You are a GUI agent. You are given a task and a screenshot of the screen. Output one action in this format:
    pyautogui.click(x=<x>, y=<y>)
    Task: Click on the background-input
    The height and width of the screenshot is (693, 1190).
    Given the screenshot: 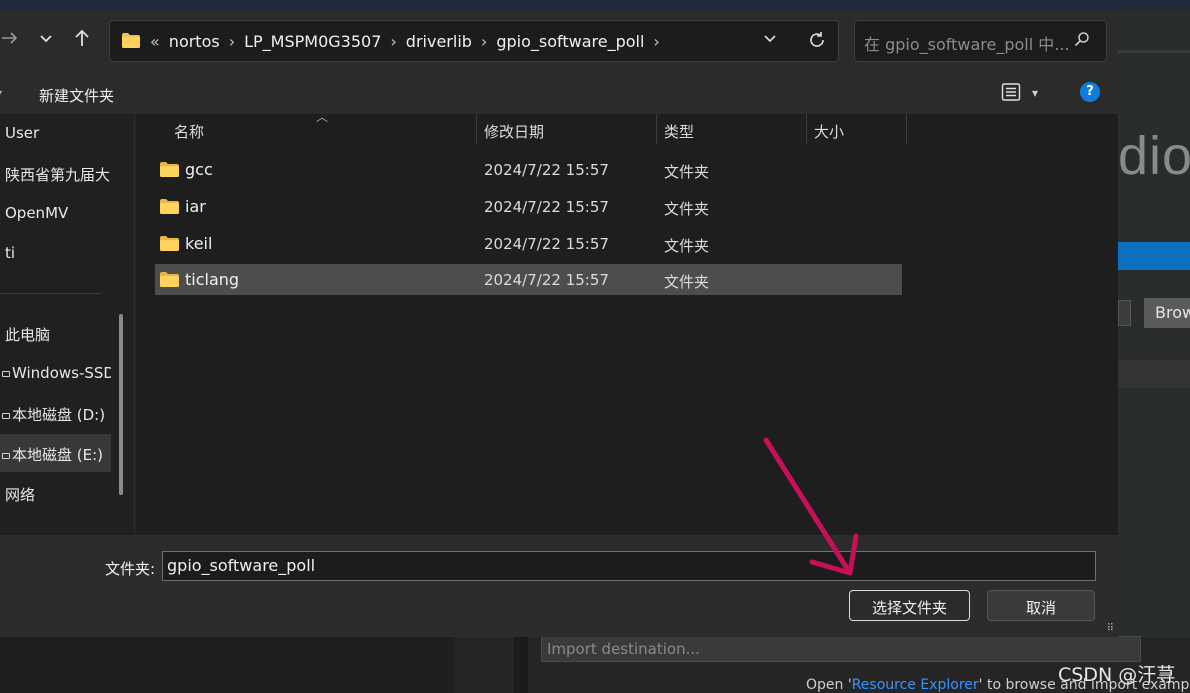 What is the action you would take?
    pyautogui.click(x=1124, y=313)
    